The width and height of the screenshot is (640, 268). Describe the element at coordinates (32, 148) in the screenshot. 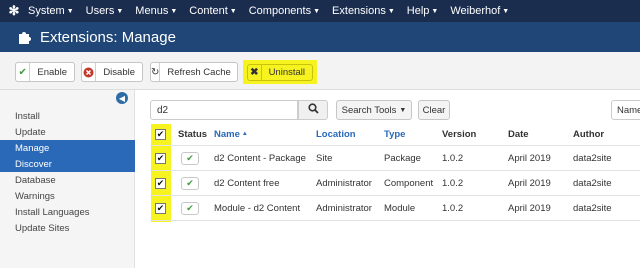

I see `sidebar-item-label: Manage` at that location.